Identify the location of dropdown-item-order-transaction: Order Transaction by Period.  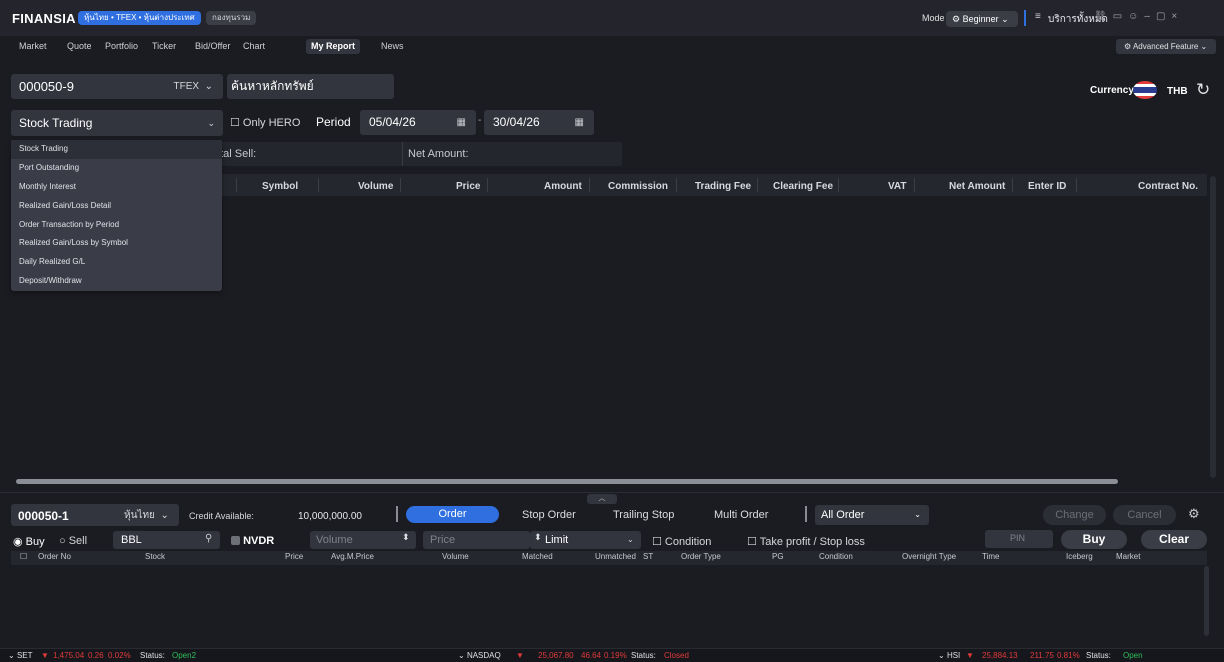
(116, 225).